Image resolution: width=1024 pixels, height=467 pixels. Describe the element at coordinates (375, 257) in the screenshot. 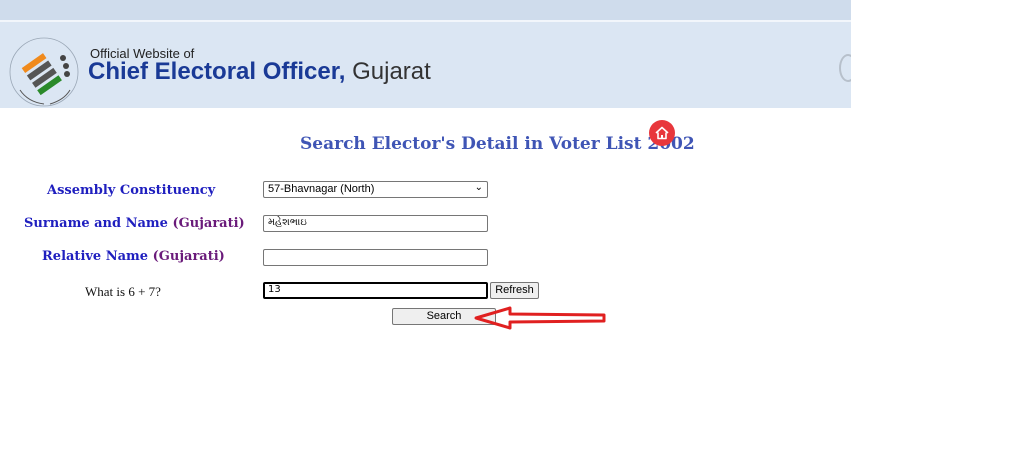

I see `relative-name-input` at that location.